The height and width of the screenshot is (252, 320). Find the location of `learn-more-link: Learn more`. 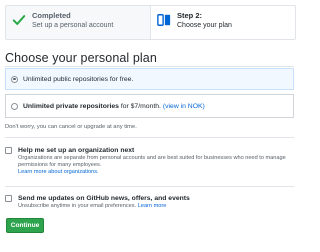

learn-more-link: Learn more is located at coordinates (152, 206).